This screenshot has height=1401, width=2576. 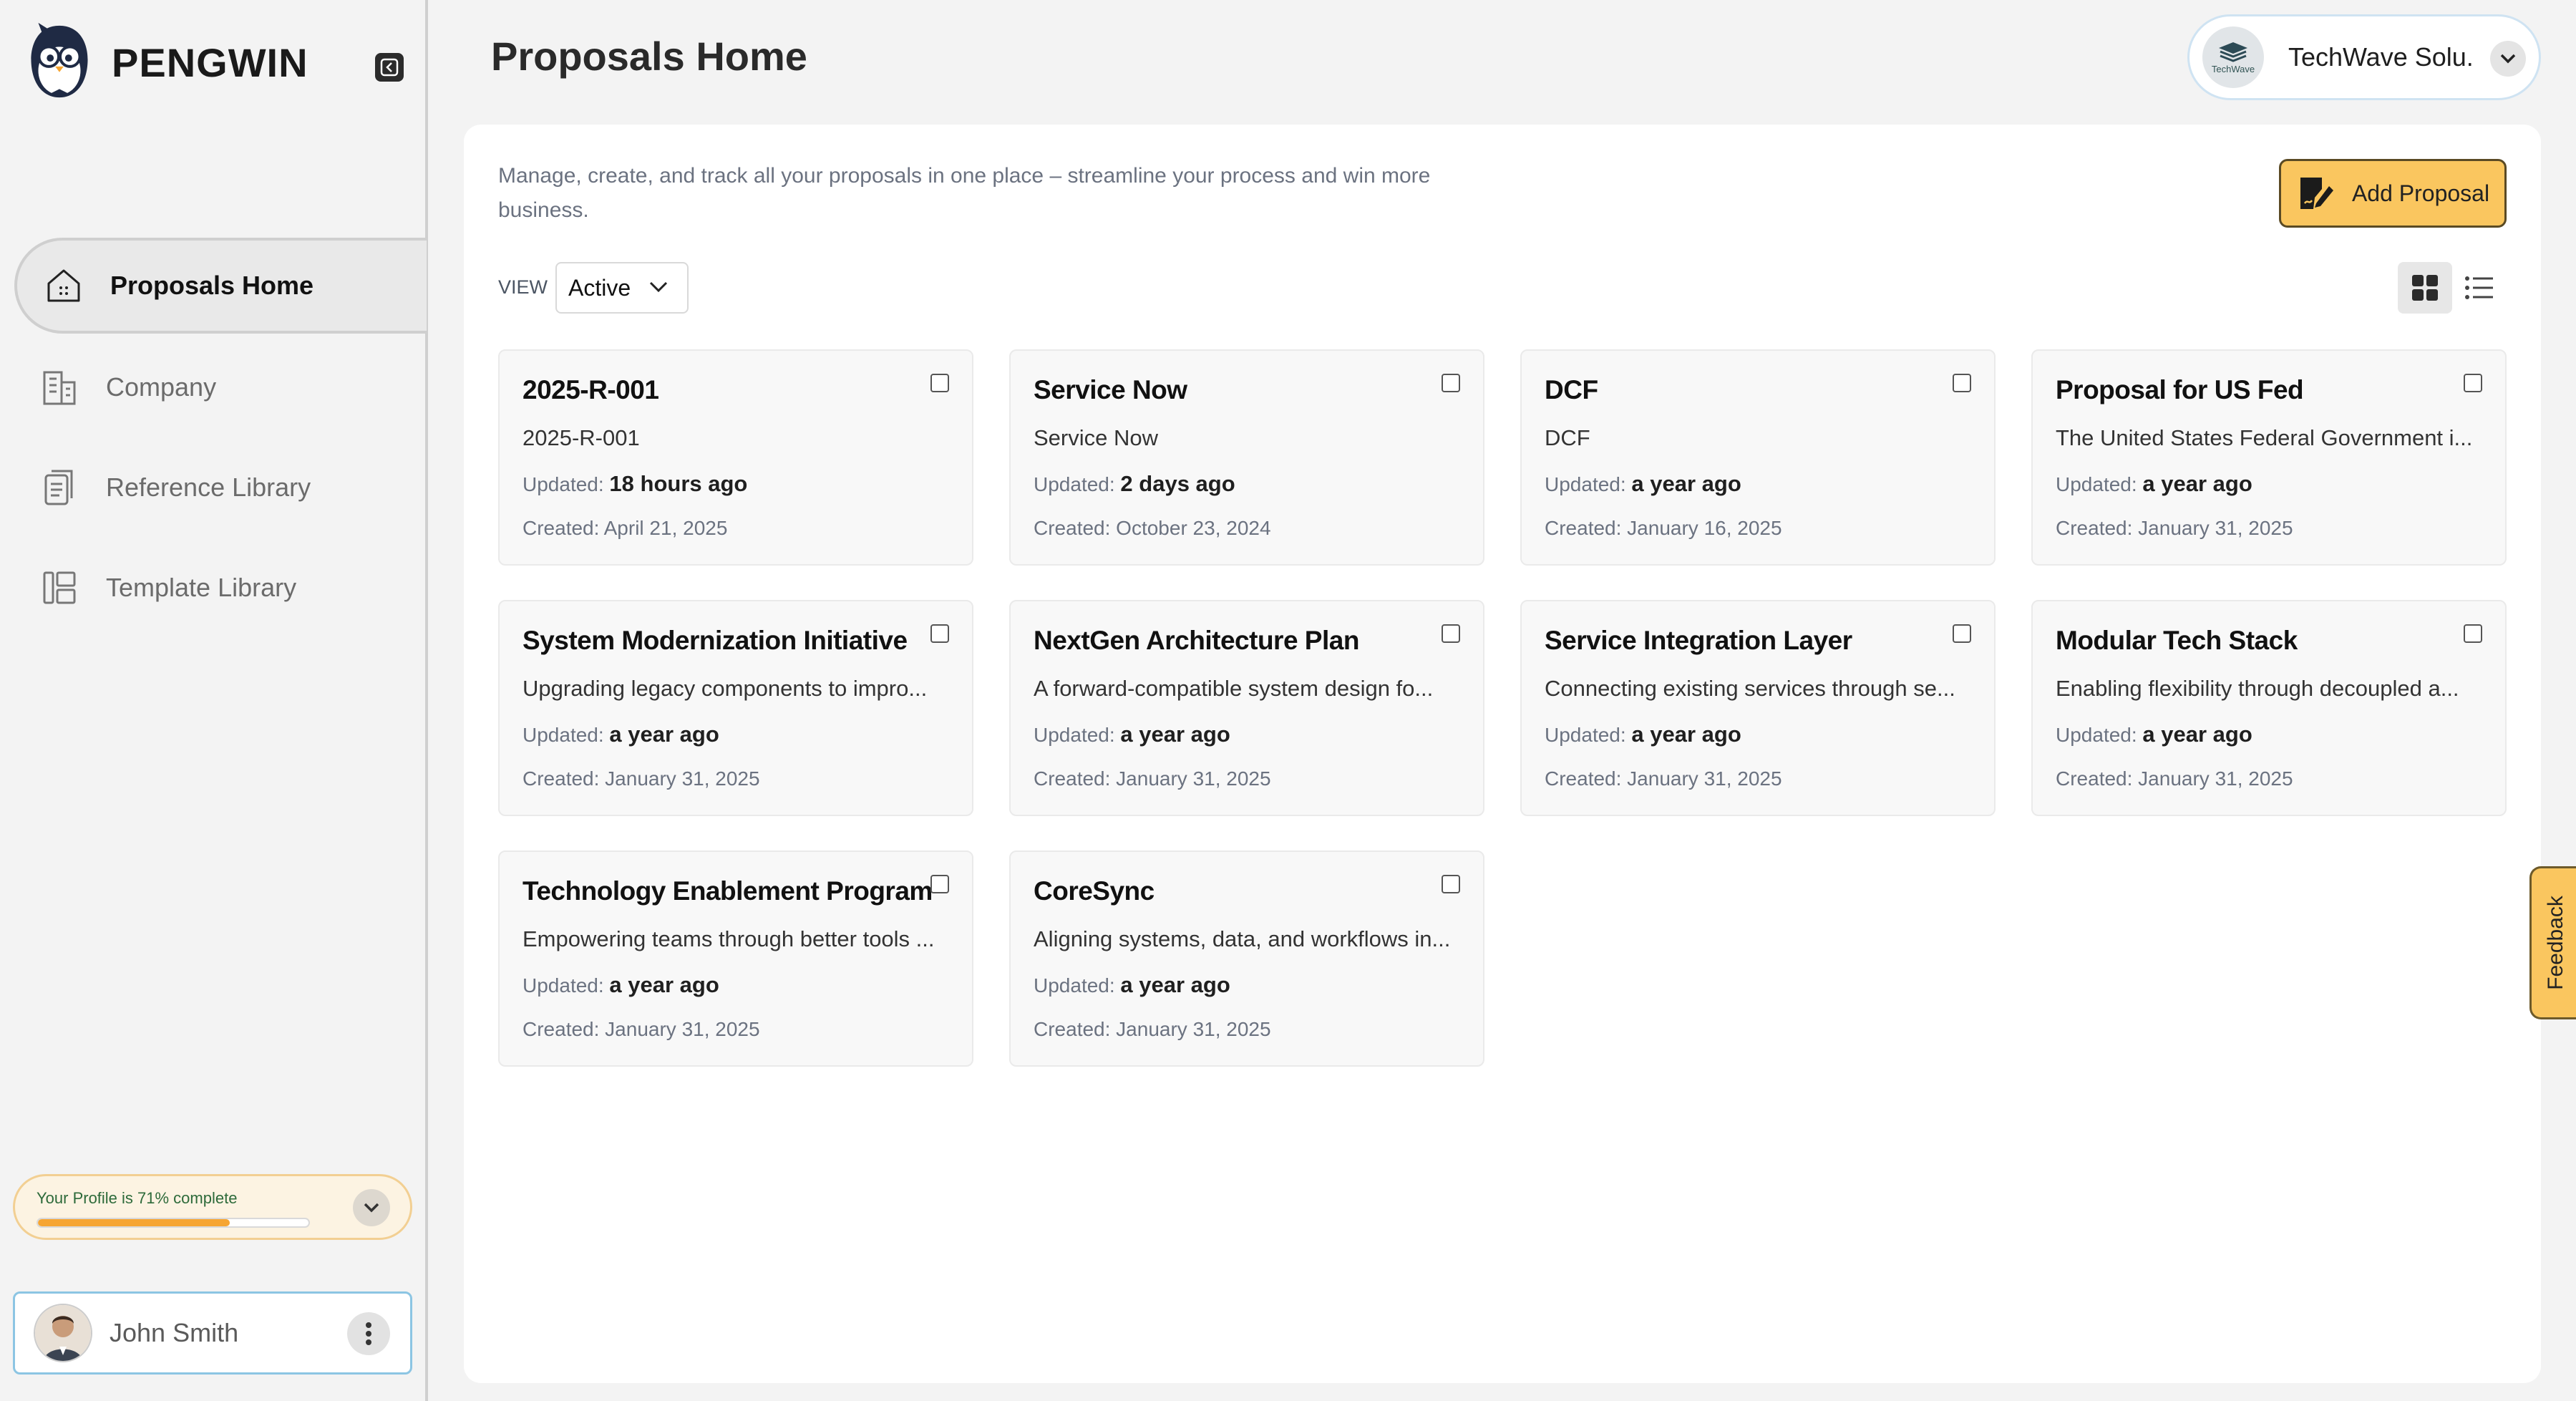 I want to click on building-icon, so click(x=59, y=388).